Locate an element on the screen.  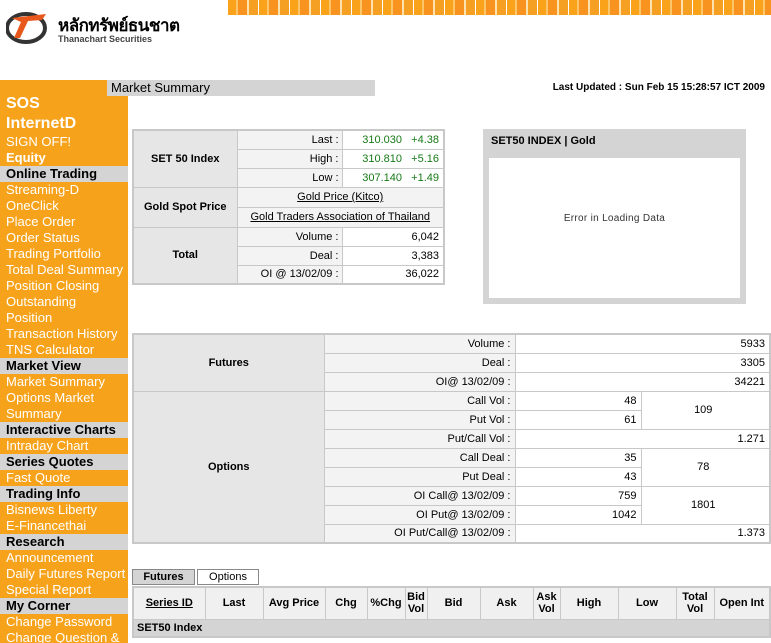
high-label: High : is located at coordinates (289, 158).